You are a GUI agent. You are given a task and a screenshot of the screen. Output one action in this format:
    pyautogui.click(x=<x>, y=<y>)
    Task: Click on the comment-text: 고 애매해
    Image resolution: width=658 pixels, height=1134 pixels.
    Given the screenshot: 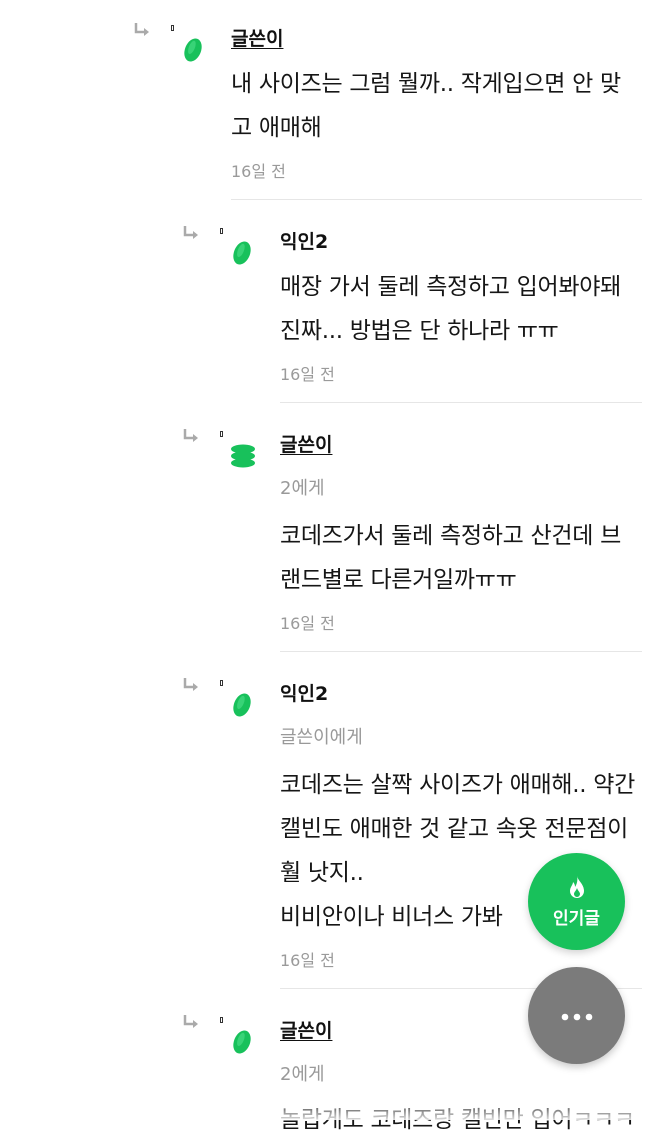 What is the action you would take?
    pyautogui.click(x=276, y=128)
    